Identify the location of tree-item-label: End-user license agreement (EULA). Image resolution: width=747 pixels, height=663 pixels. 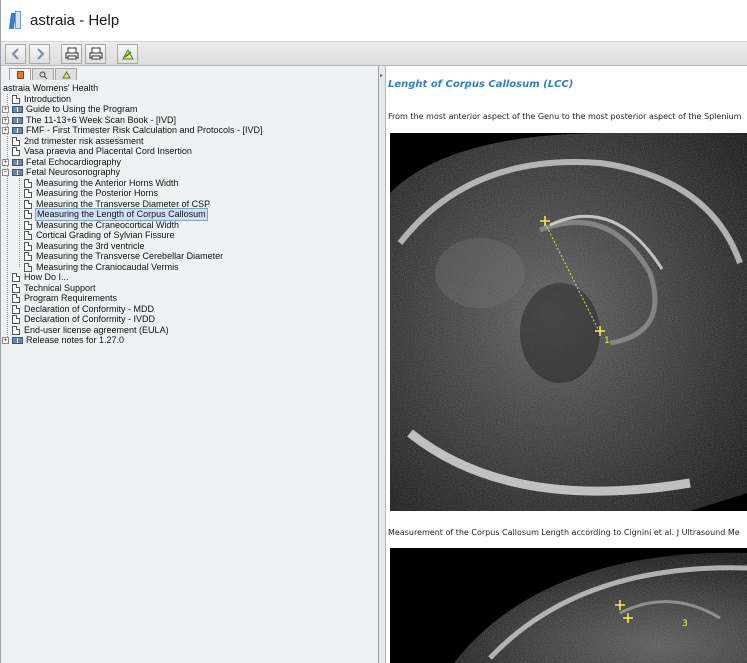
(96, 329).